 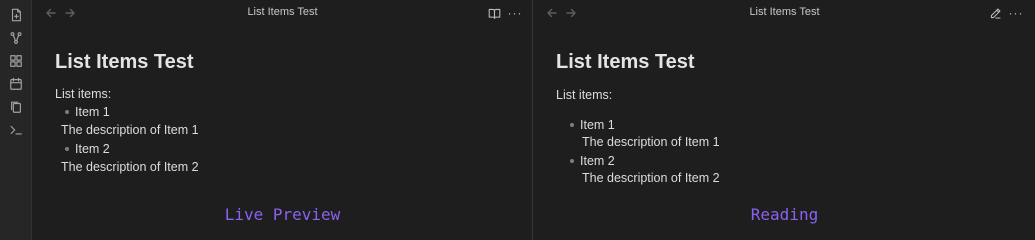 What do you see at coordinates (16, 130) in the screenshot?
I see `terminal-icon` at bounding box center [16, 130].